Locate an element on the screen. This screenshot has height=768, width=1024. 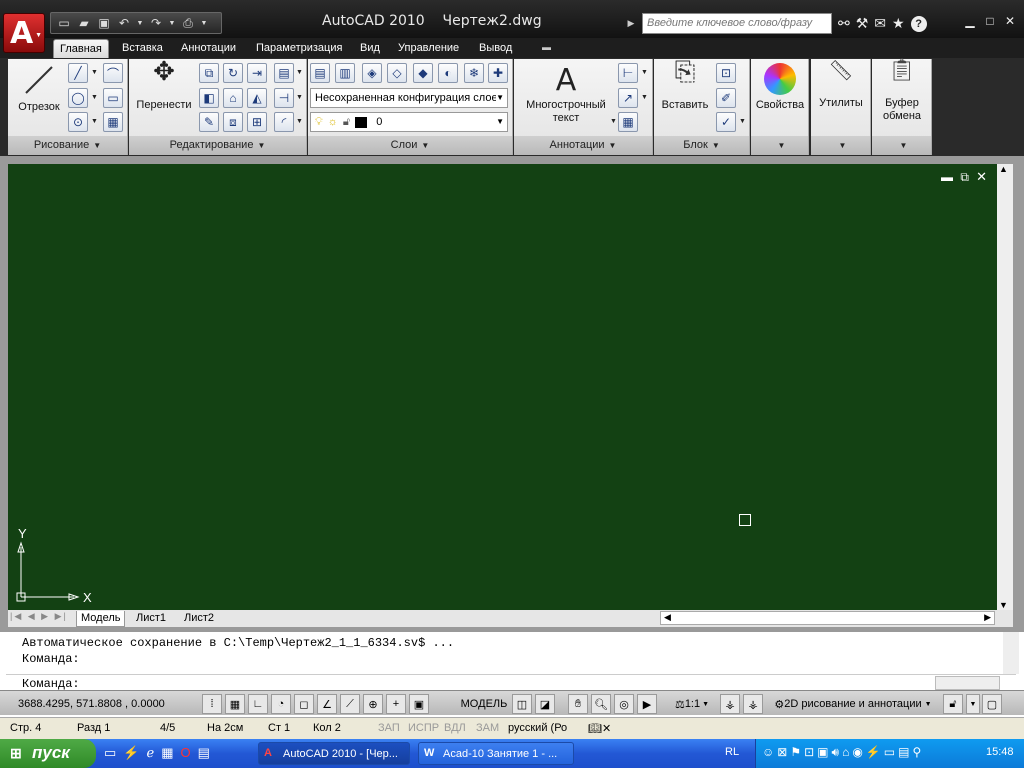
layer-walk-icon: ◇ is located at coordinates (397, 73).